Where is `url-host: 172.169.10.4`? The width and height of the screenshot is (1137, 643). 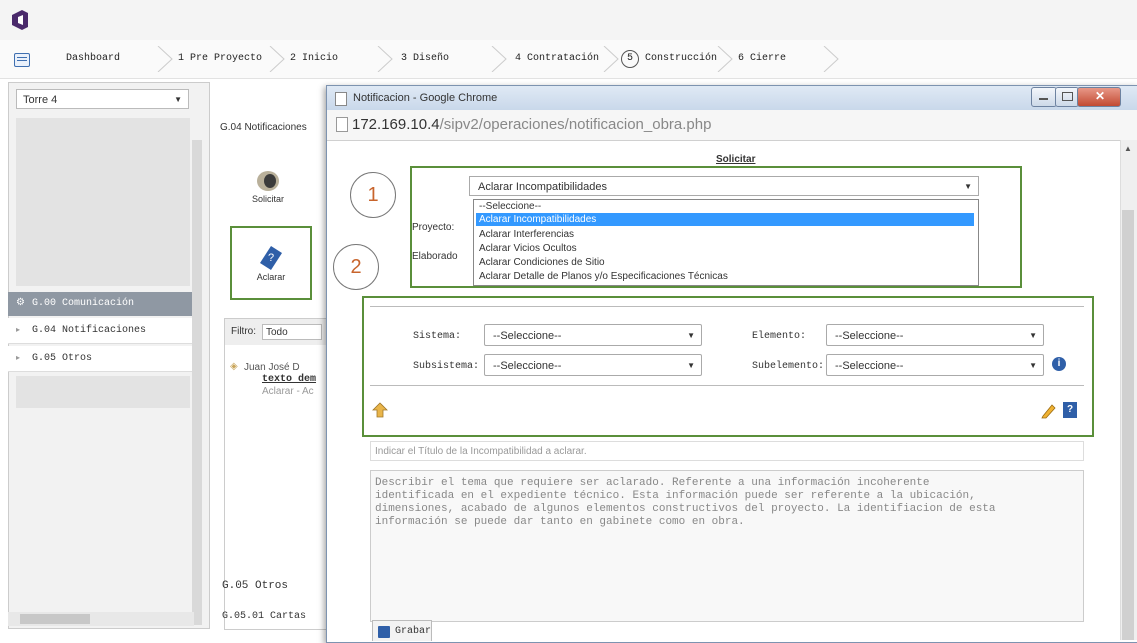 url-host: 172.169.10.4 is located at coordinates (396, 124).